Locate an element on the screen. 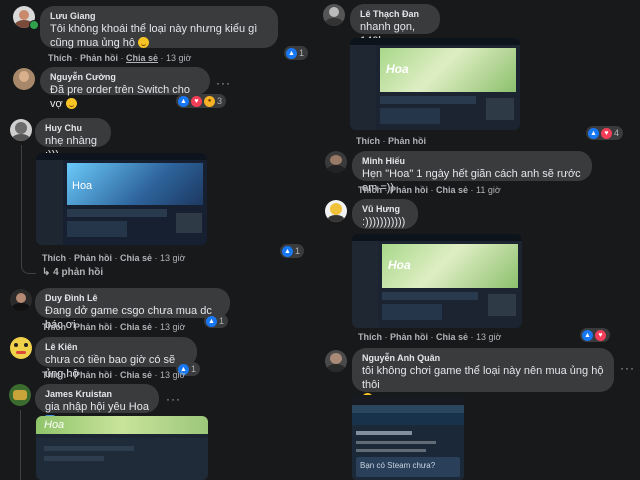 This screenshot has height=480, width=640. commenter-name: Nguyễn Cường is located at coordinates (125, 77).